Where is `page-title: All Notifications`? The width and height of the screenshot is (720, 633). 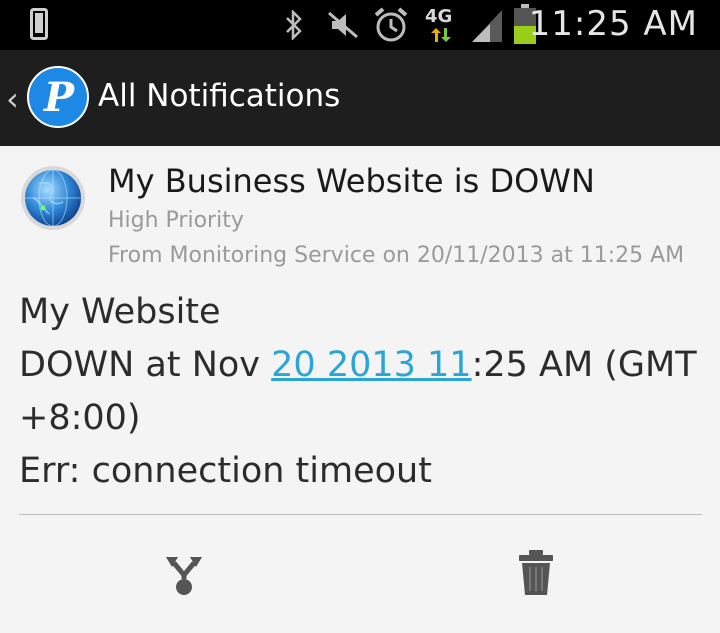
page-title: All Notifications is located at coordinates (219, 96).